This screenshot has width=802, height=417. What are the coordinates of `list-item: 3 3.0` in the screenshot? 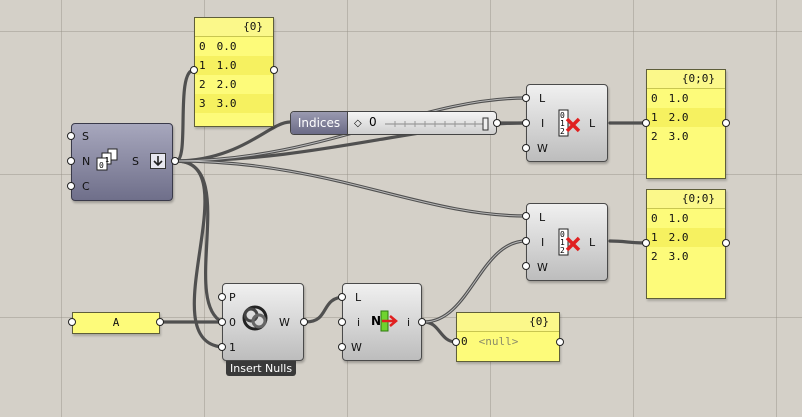 It's located at (234, 103).